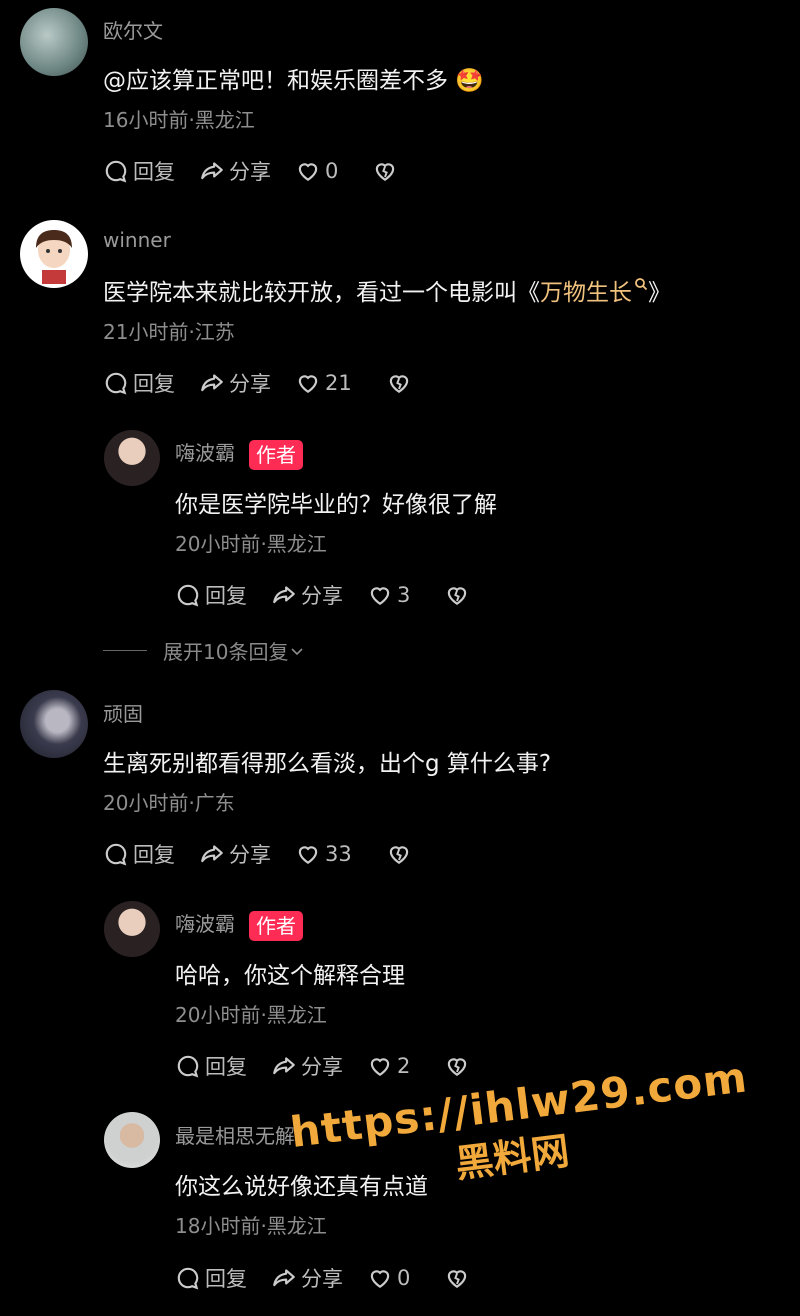 The image size is (800, 1316). I want to click on like-button: 3, so click(388, 595).